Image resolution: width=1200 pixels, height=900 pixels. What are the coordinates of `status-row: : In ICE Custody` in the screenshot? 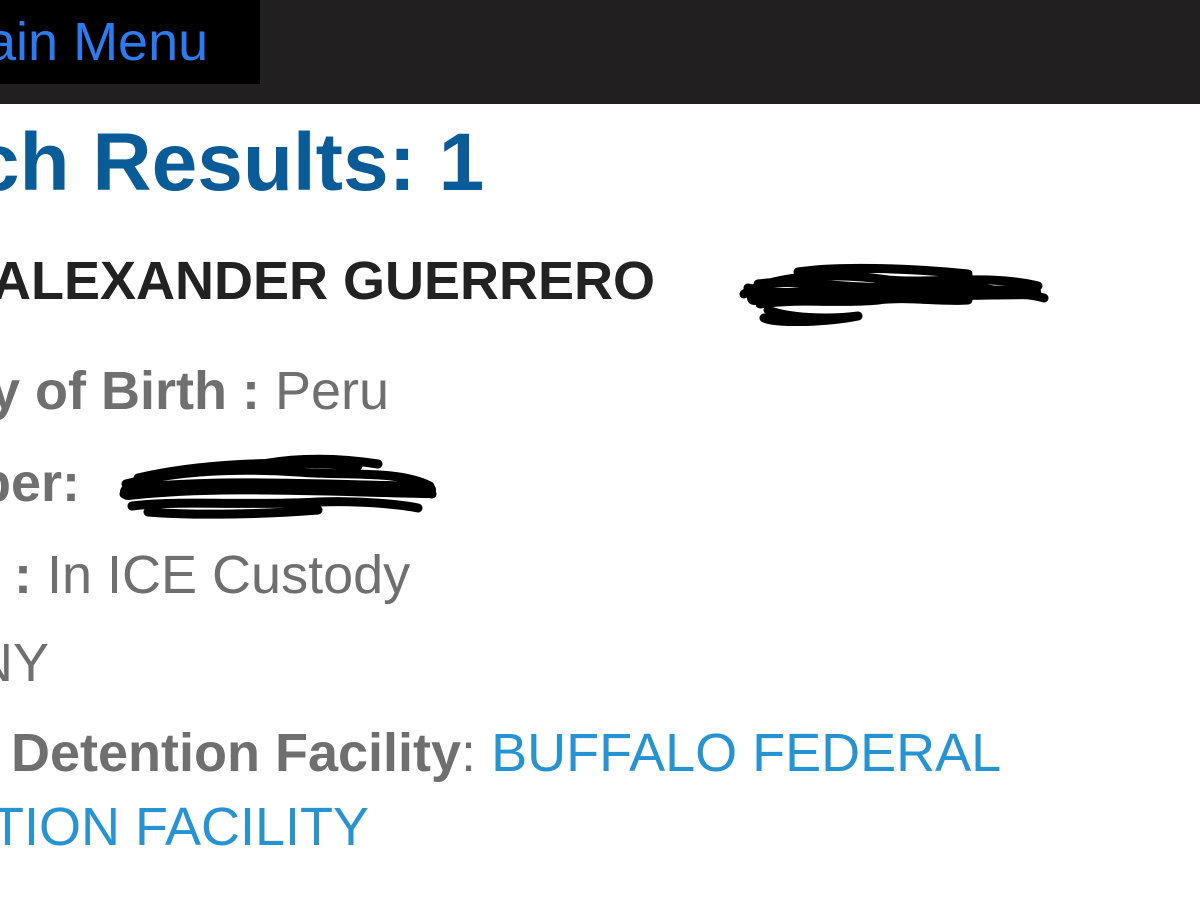 It's located at (212, 575).